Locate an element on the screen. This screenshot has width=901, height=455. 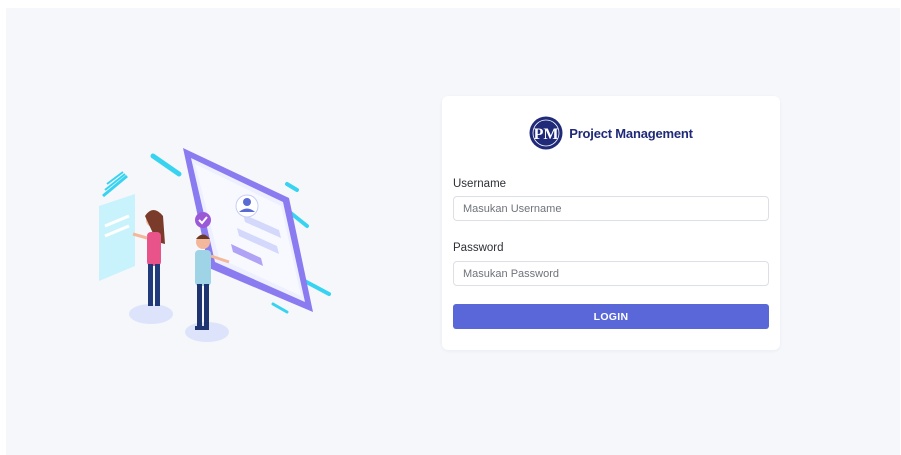
pm-logo-icon: PM is located at coordinates (546, 133).